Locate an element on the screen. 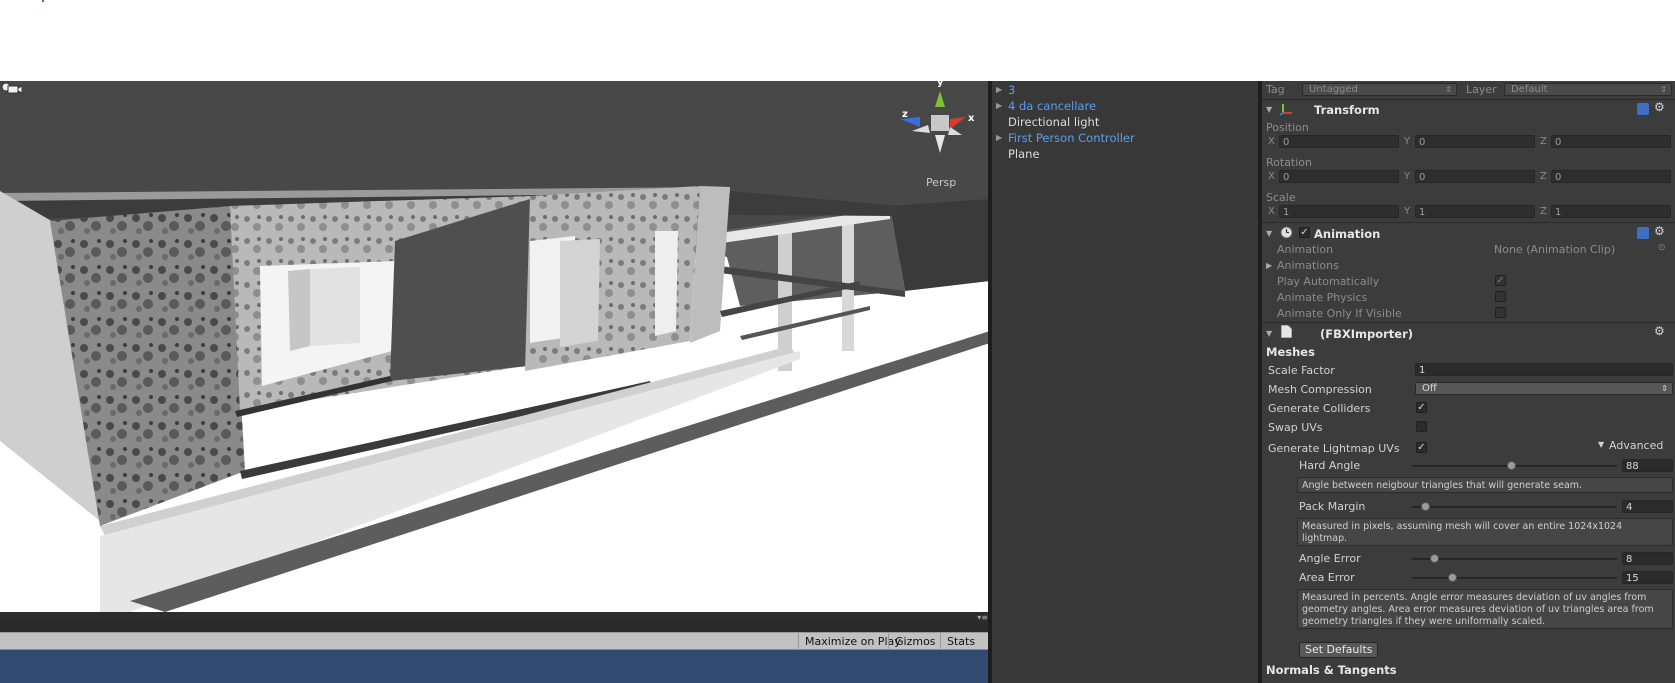 The height and width of the screenshot is (683, 1675). area-error-slider-track is located at coordinates (1514, 578).